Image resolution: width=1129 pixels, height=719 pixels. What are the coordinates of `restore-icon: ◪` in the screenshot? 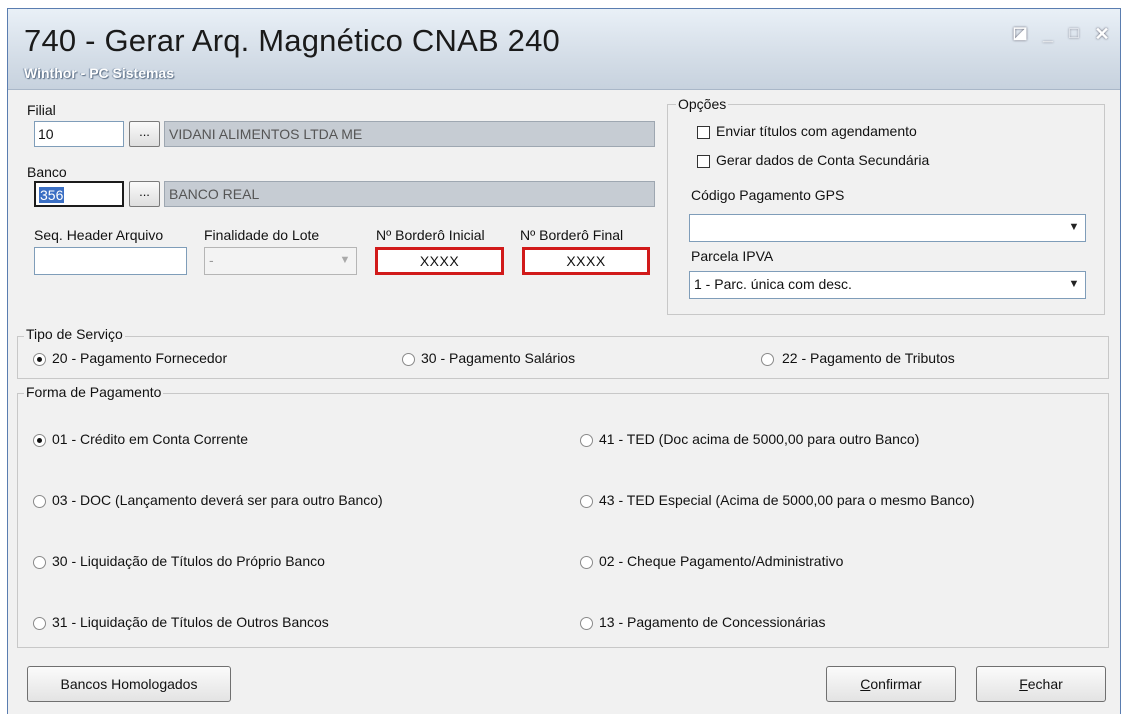 It's located at (1020, 34).